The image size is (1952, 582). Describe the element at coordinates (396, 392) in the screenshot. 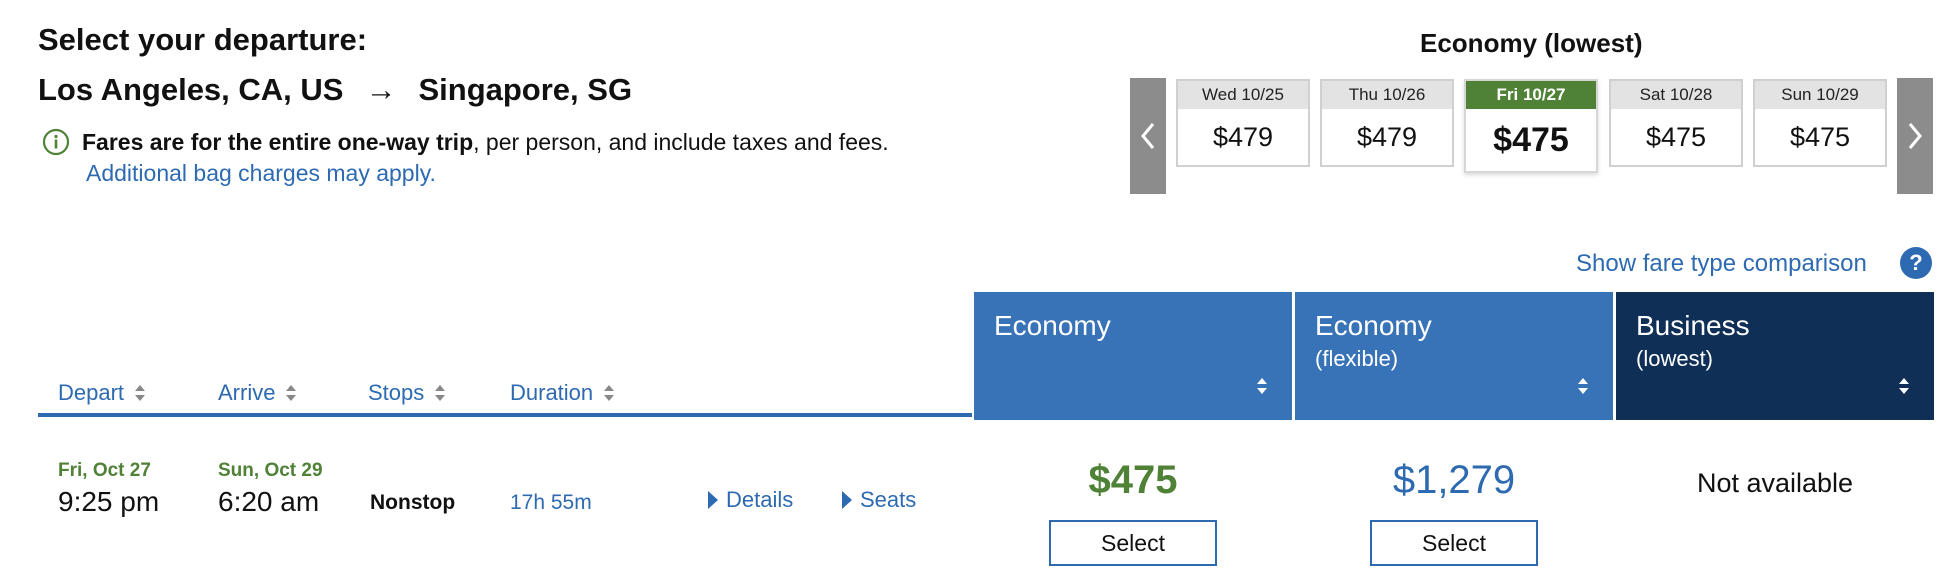

I see `sort-stops-label: Stops` at that location.